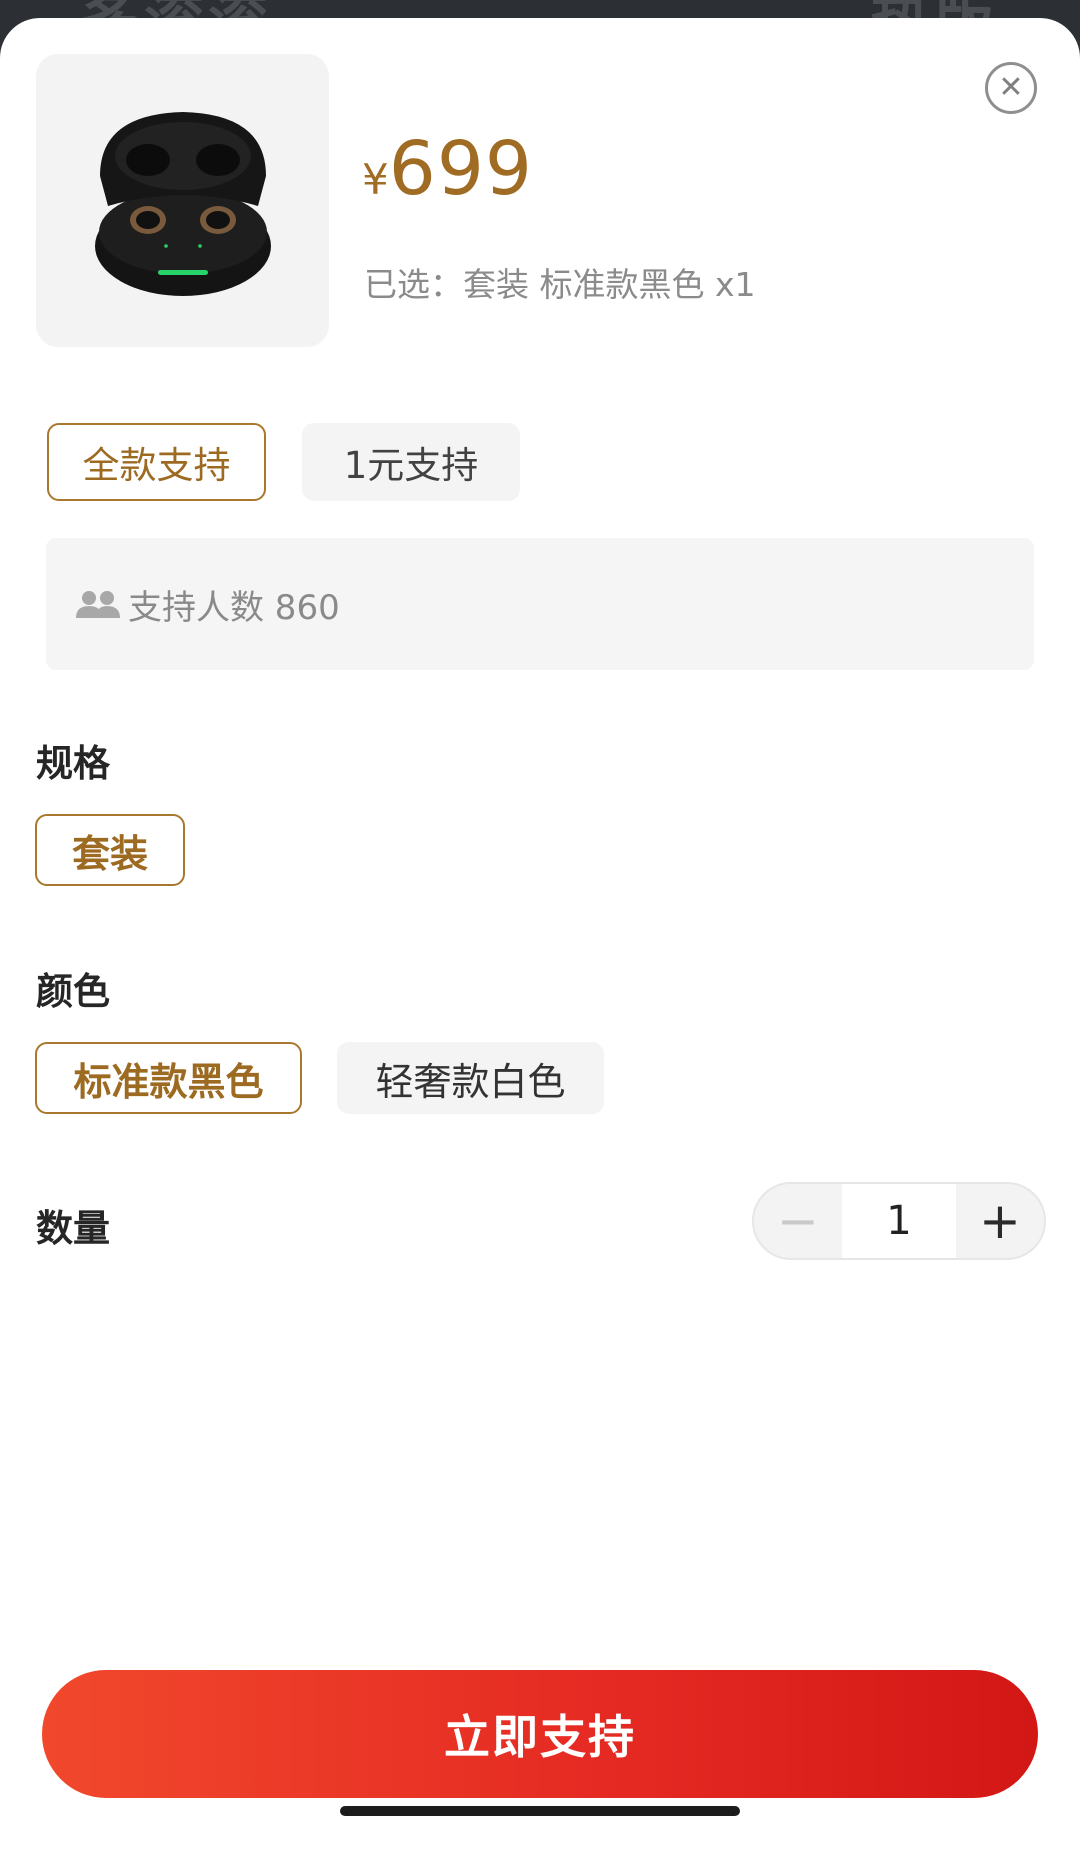 The width and height of the screenshot is (1080, 1854). I want to click on price-currency: ¥, so click(375, 179).